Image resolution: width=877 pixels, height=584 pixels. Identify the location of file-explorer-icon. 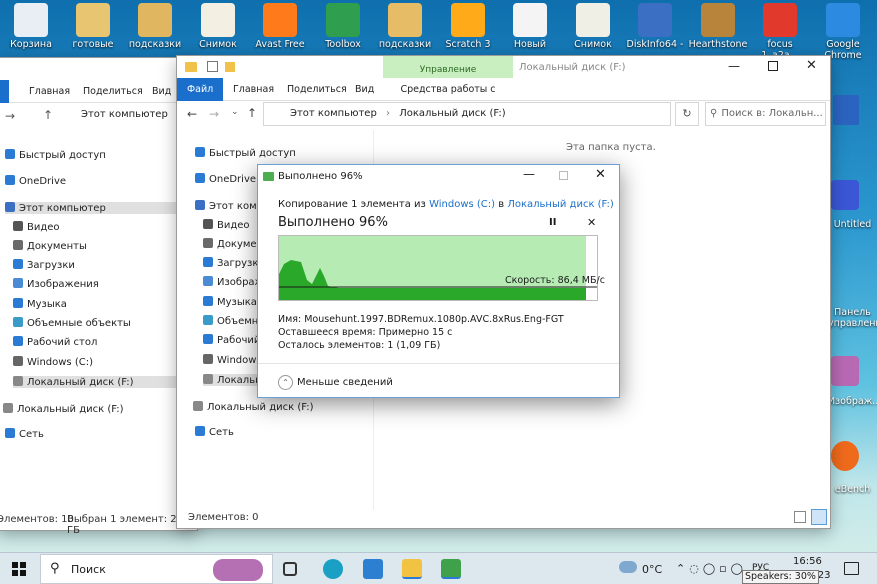
(412, 569).